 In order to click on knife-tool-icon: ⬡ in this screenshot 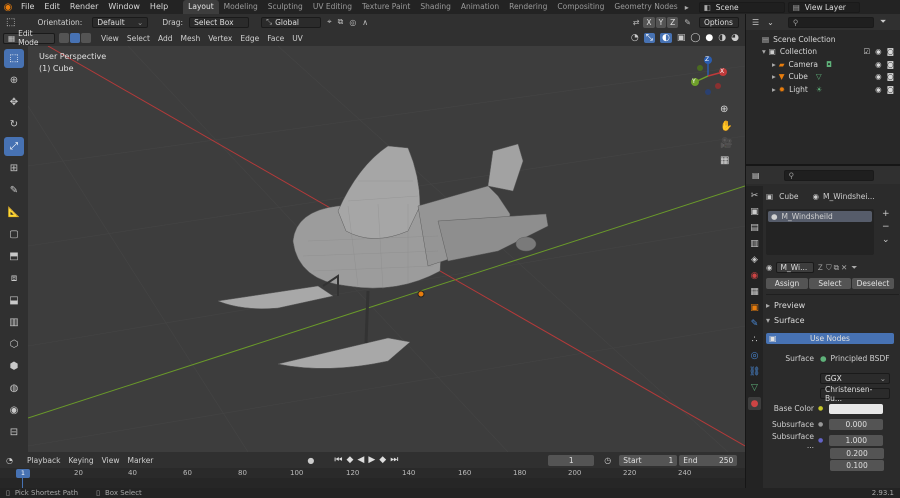, I will do `click(14, 344)`.